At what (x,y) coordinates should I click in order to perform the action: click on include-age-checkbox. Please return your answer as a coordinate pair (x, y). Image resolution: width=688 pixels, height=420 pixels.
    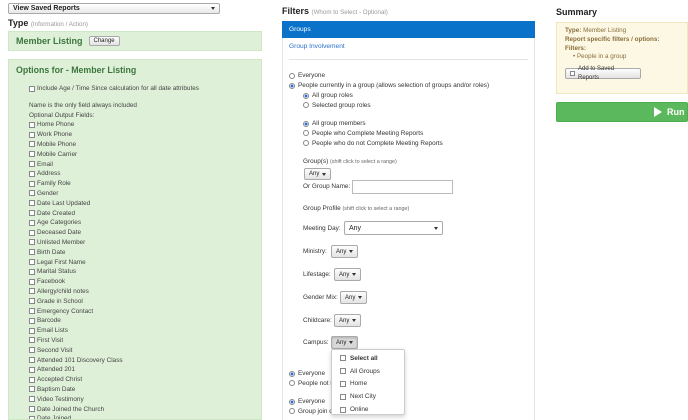
    Looking at the image, I should click on (32, 88).